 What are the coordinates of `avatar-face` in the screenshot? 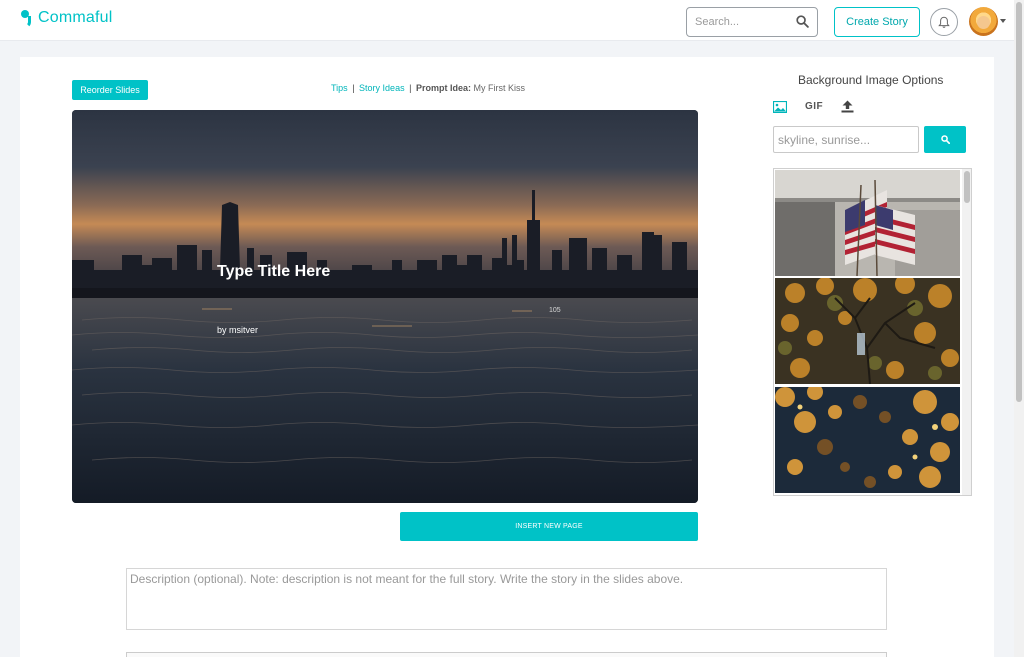 It's located at (983, 22).